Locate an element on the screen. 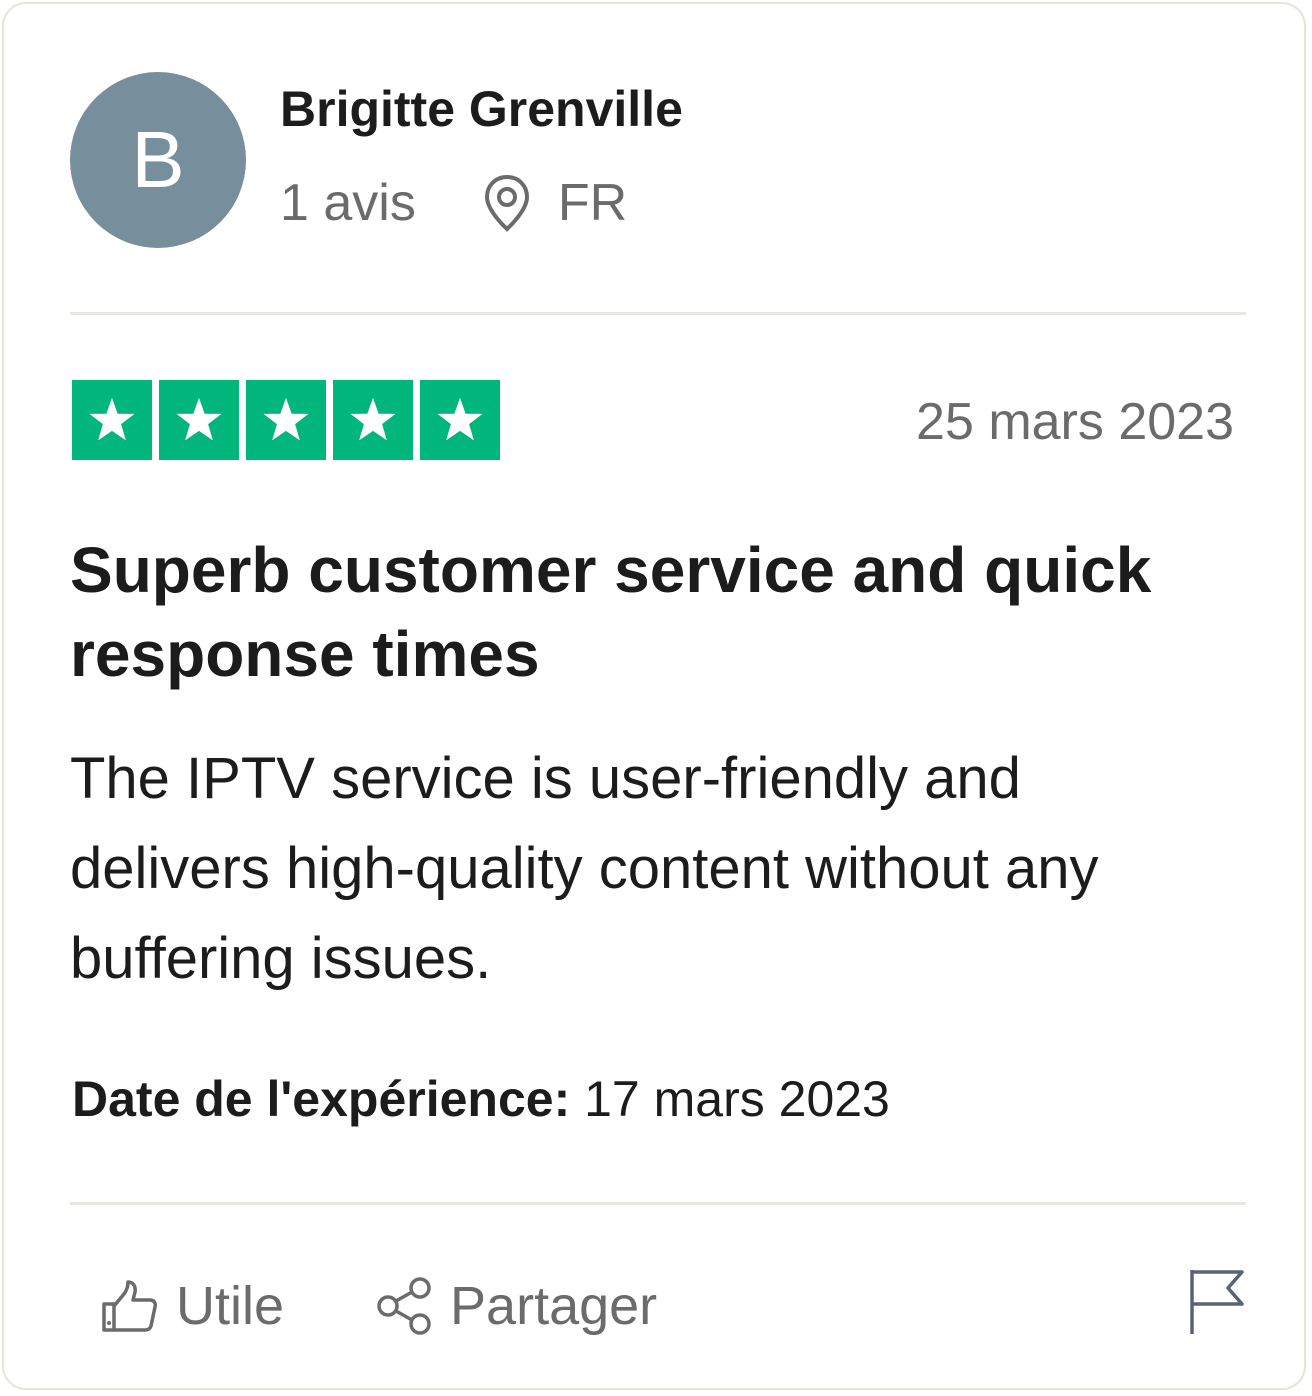 Image resolution: width=1312 pixels, height=1396 pixels. share-icon is located at coordinates (404, 1306).